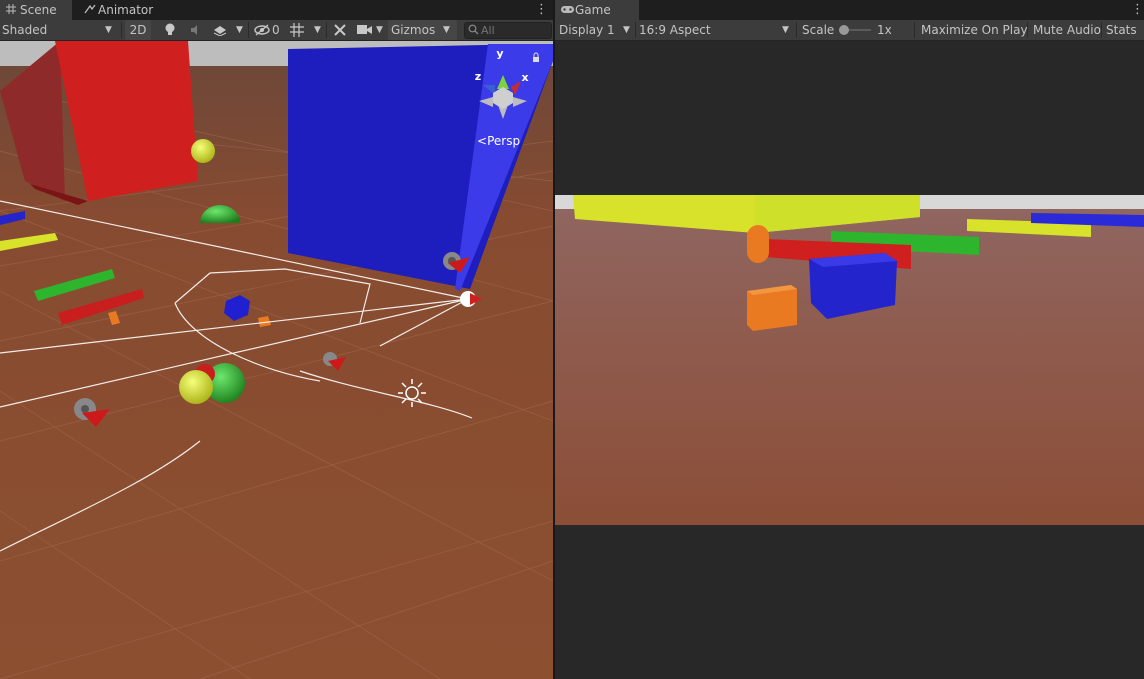 Image resolution: width=1144 pixels, height=679 pixels. Describe the element at coordinates (365, 30) in the screenshot. I see `camera-icon` at that location.